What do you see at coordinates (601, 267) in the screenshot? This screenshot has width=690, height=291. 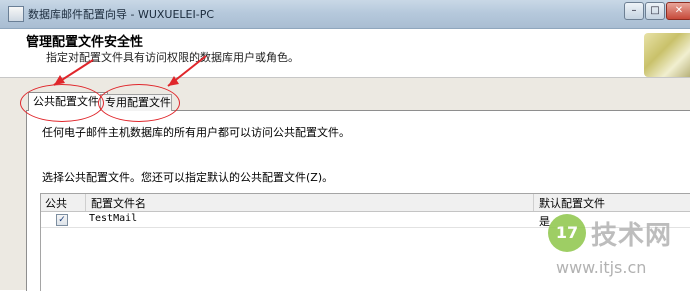 I see `watermark-url: www.itjs.cn` at bounding box center [601, 267].